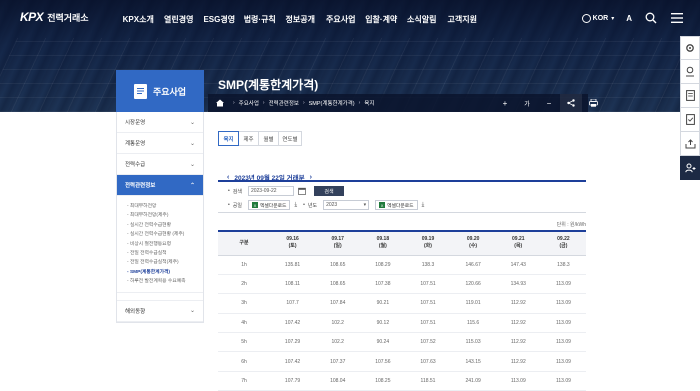  I want to click on tab-land: 육지, so click(228, 138).